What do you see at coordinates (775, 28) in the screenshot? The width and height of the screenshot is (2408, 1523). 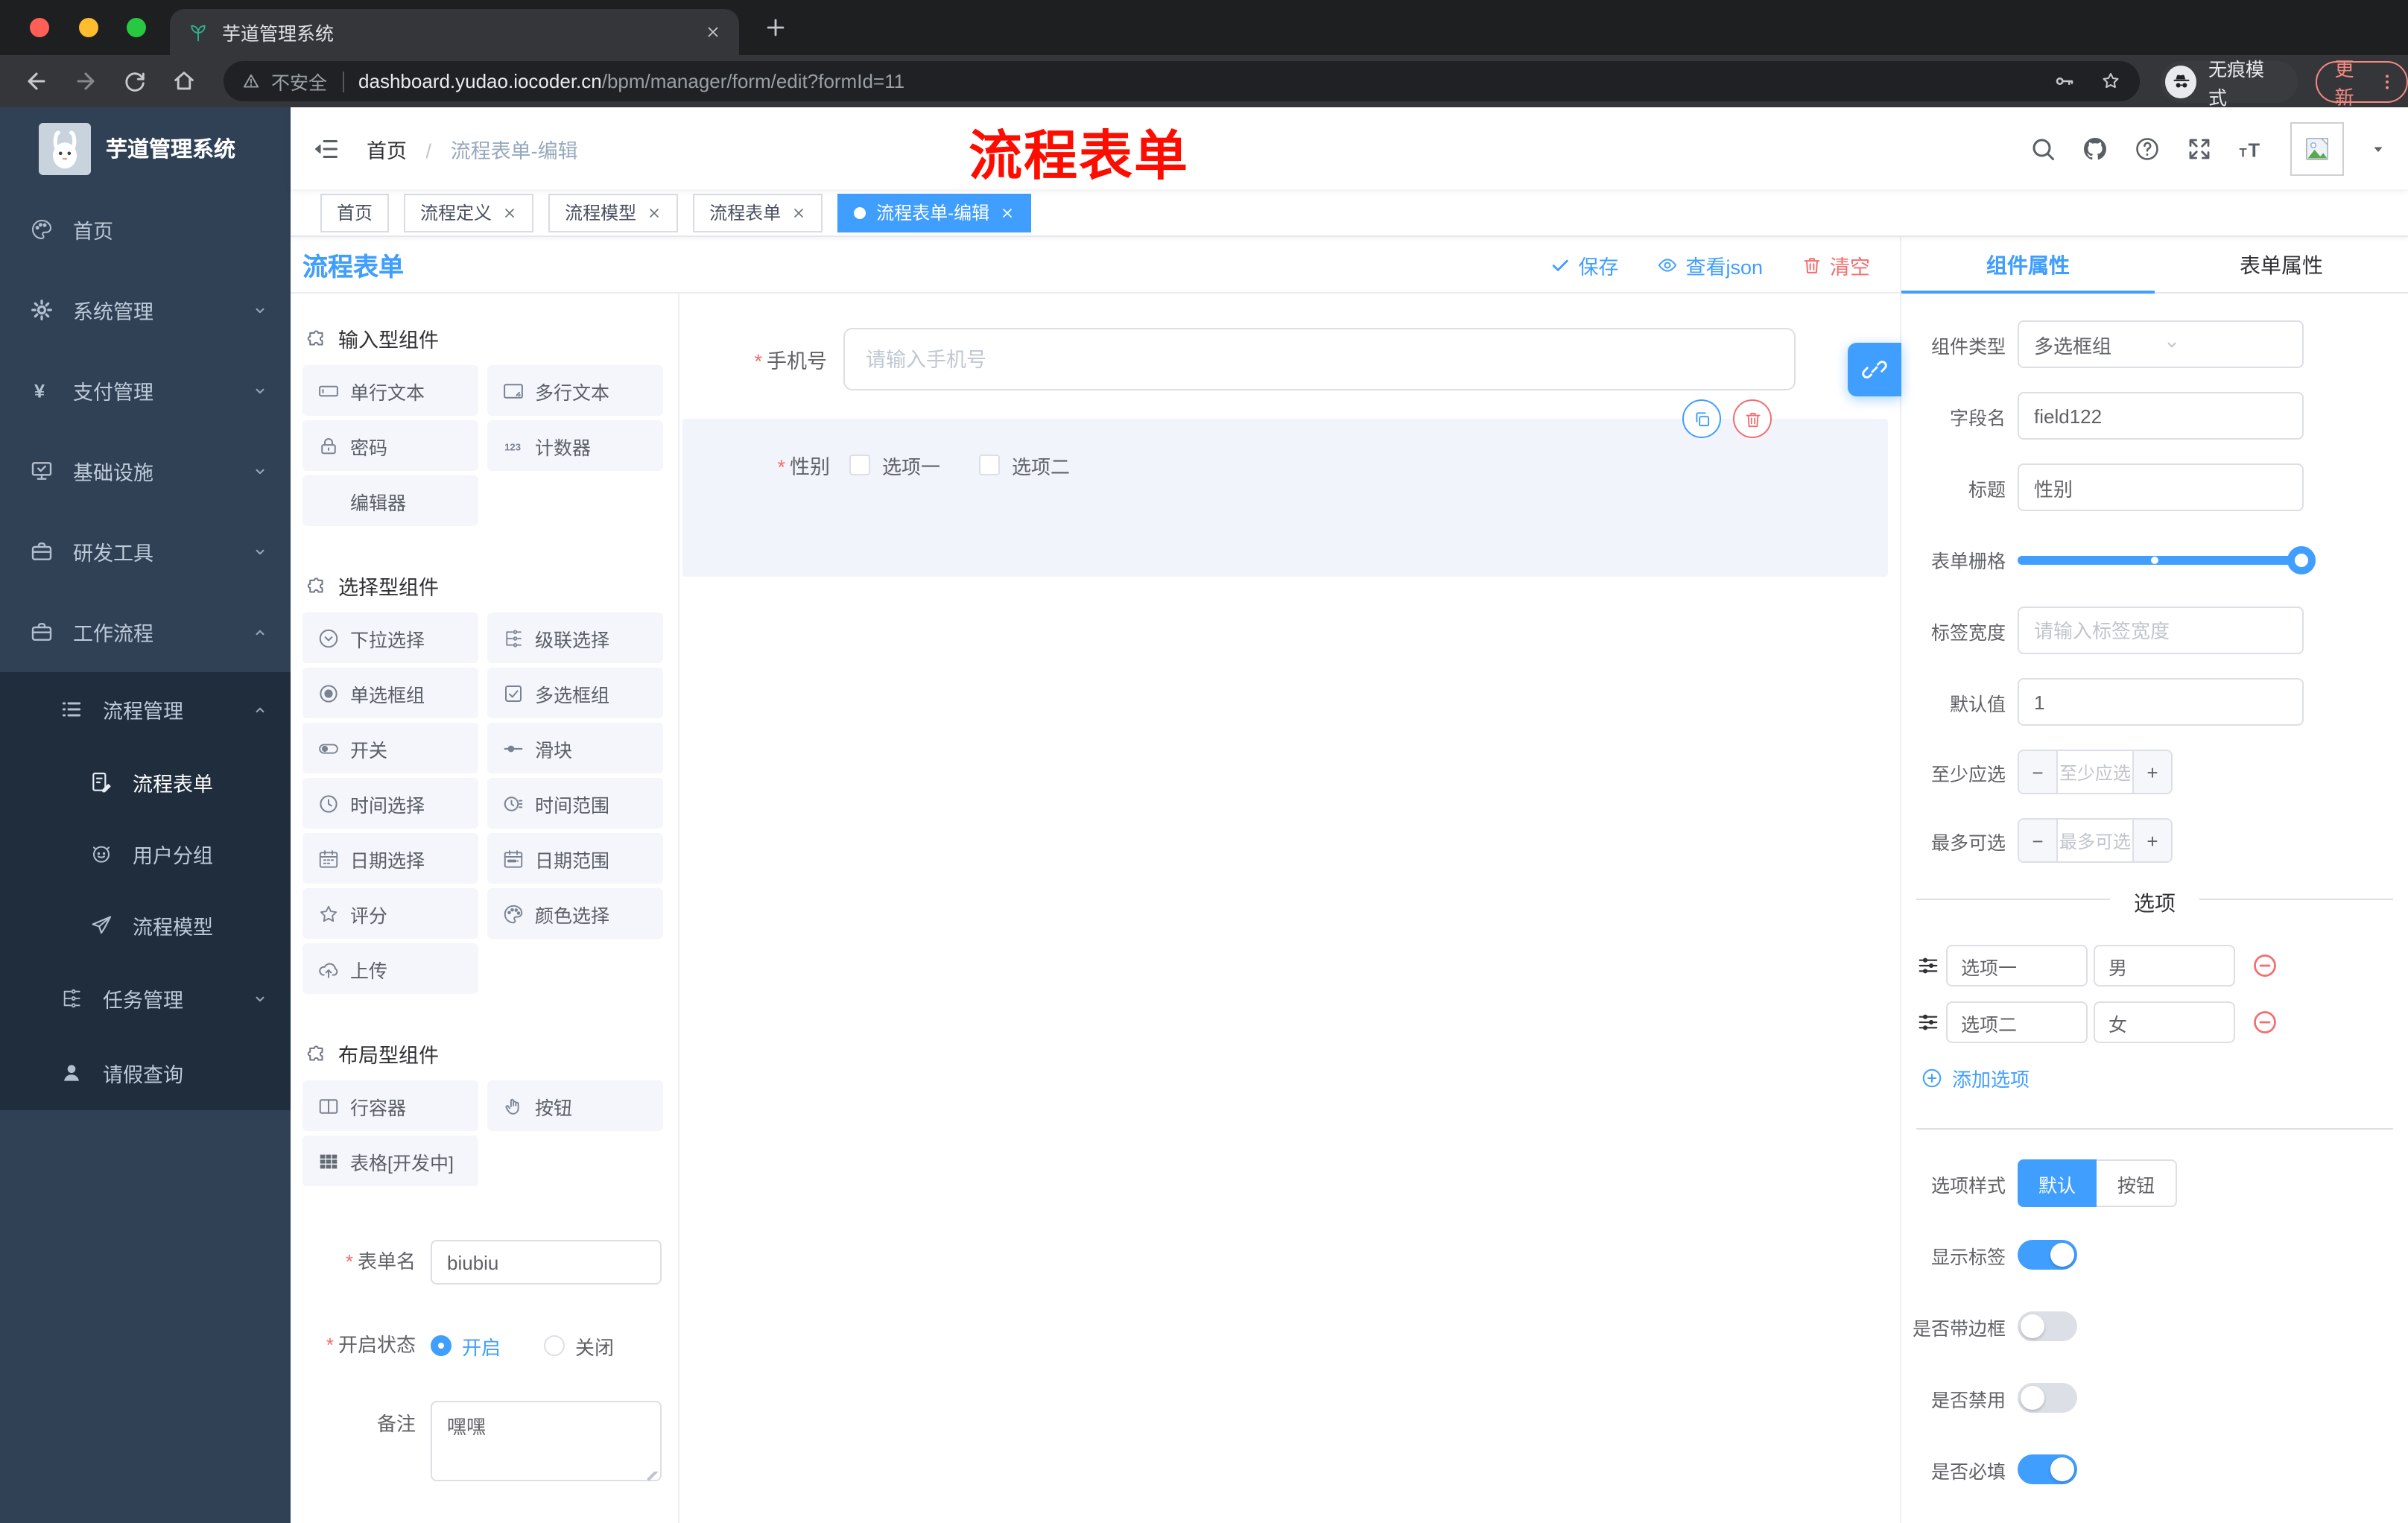 I see `new-tab-button` at bounding box center [775, 28].